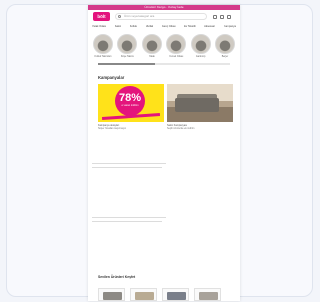  I want to click on nav-item: Mutfak, so click(150, 27).